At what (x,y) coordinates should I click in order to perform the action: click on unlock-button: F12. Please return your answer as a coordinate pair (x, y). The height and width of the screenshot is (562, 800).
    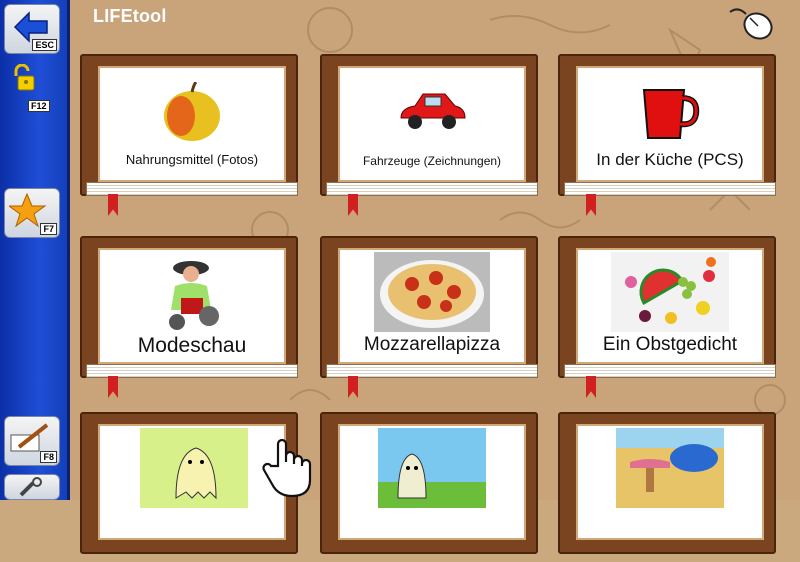
    Looking at the image, I should click on (33, 88).